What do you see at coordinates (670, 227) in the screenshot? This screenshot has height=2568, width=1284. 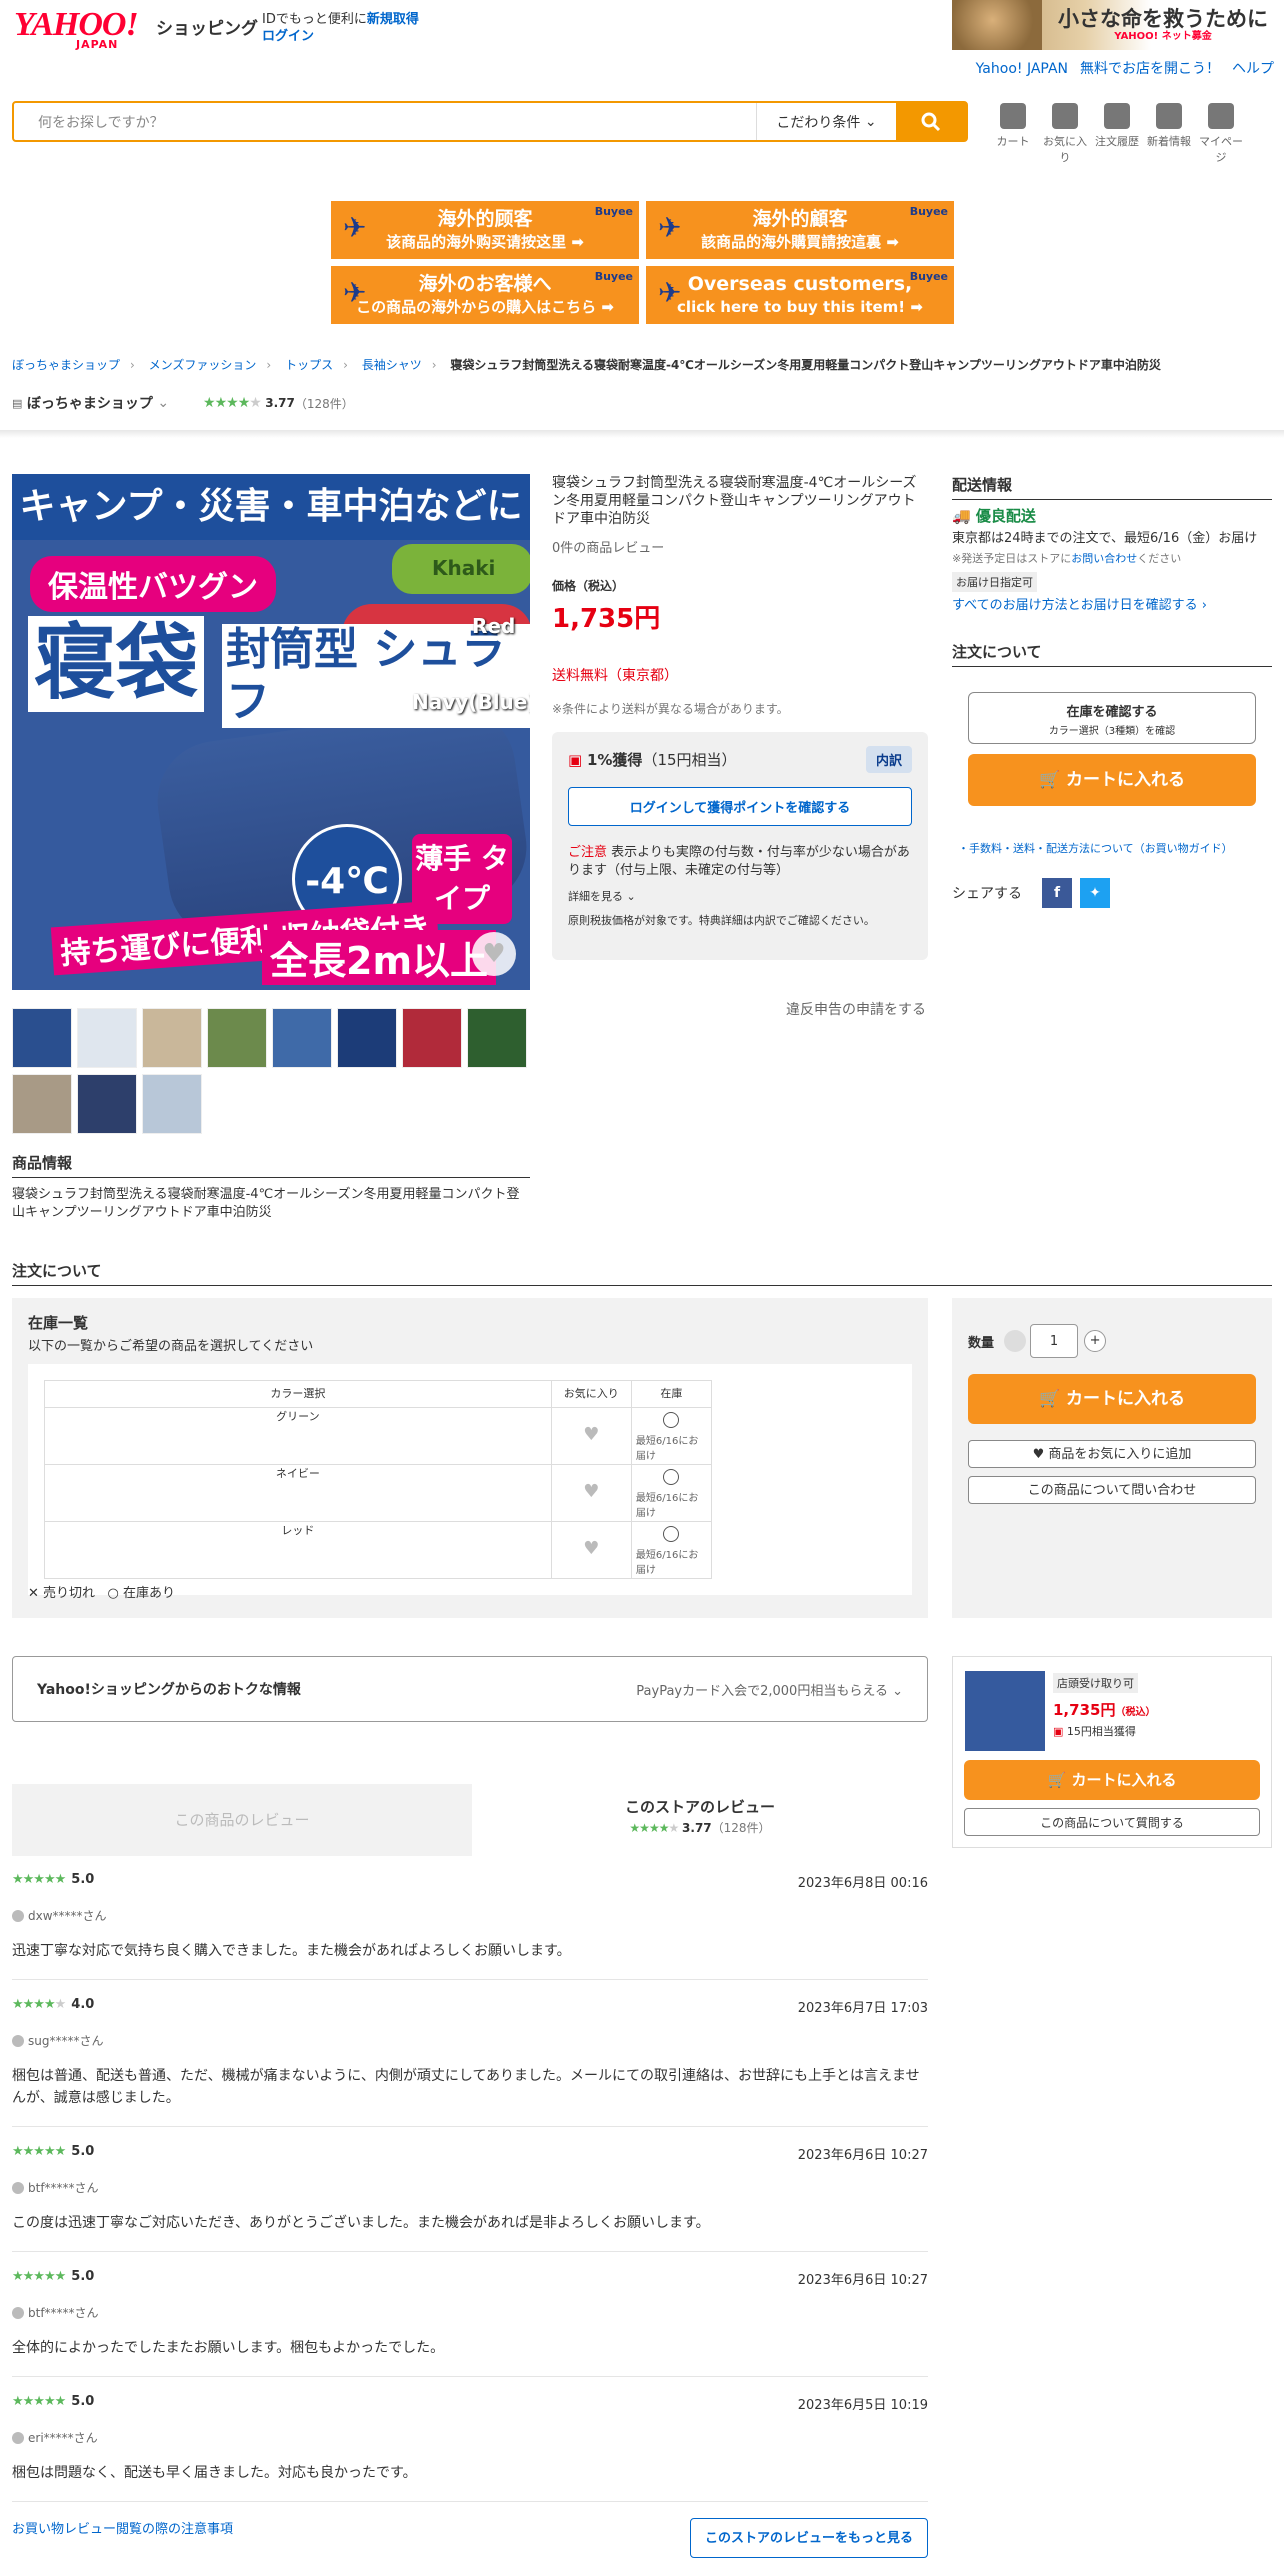 I see `plane-icon: ✈` at bounding box center [670, 227].